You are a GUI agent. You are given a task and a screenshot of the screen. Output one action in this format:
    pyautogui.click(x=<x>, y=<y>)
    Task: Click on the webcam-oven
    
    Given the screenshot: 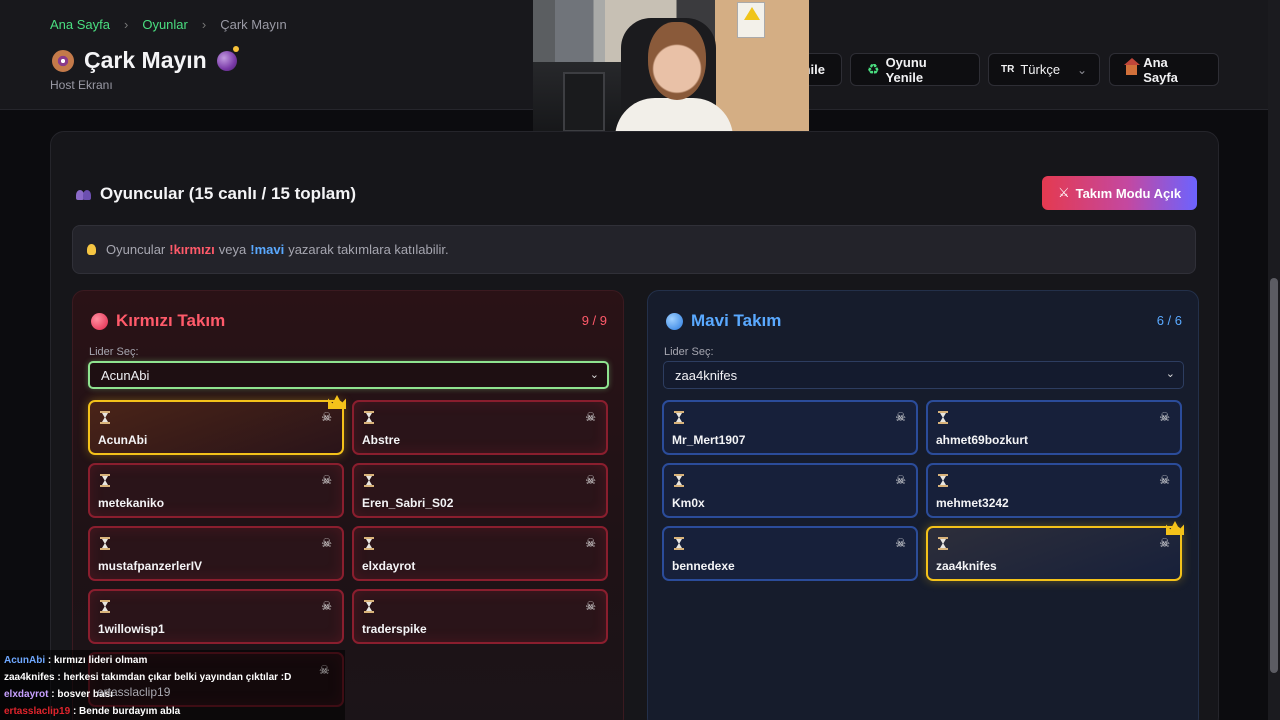 What is the action you would take?
    pyautogui.click(x=584, y=102)
    